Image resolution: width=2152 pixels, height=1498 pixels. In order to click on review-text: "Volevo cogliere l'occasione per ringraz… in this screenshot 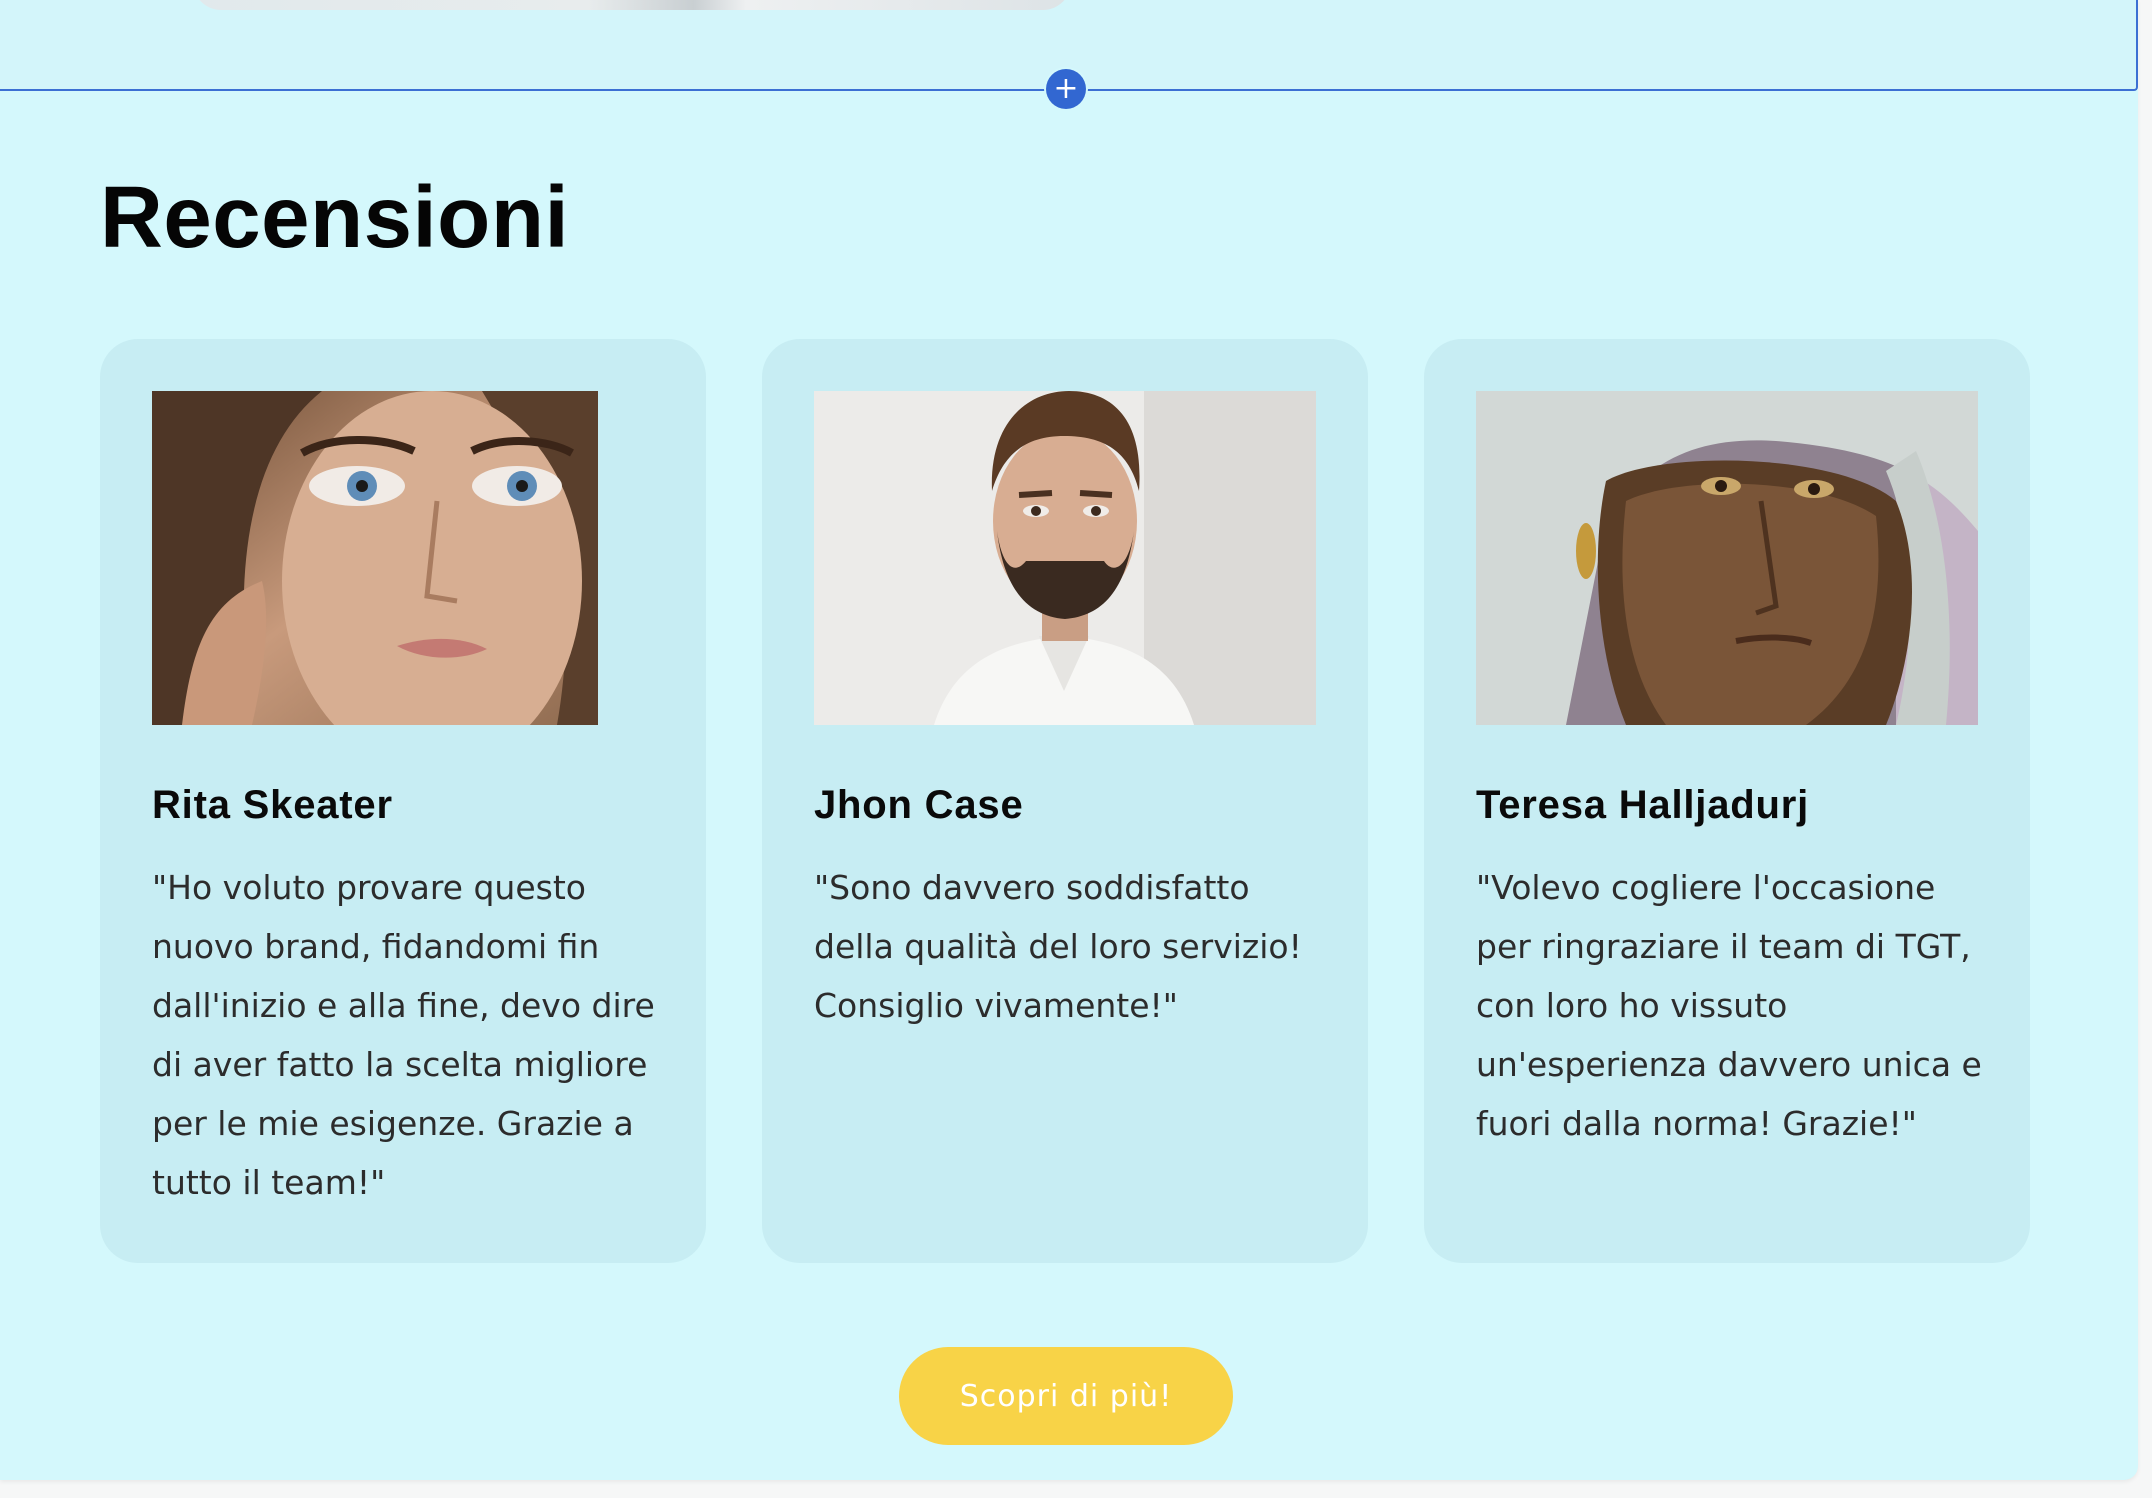, I will do `click(1729, 1005)`.